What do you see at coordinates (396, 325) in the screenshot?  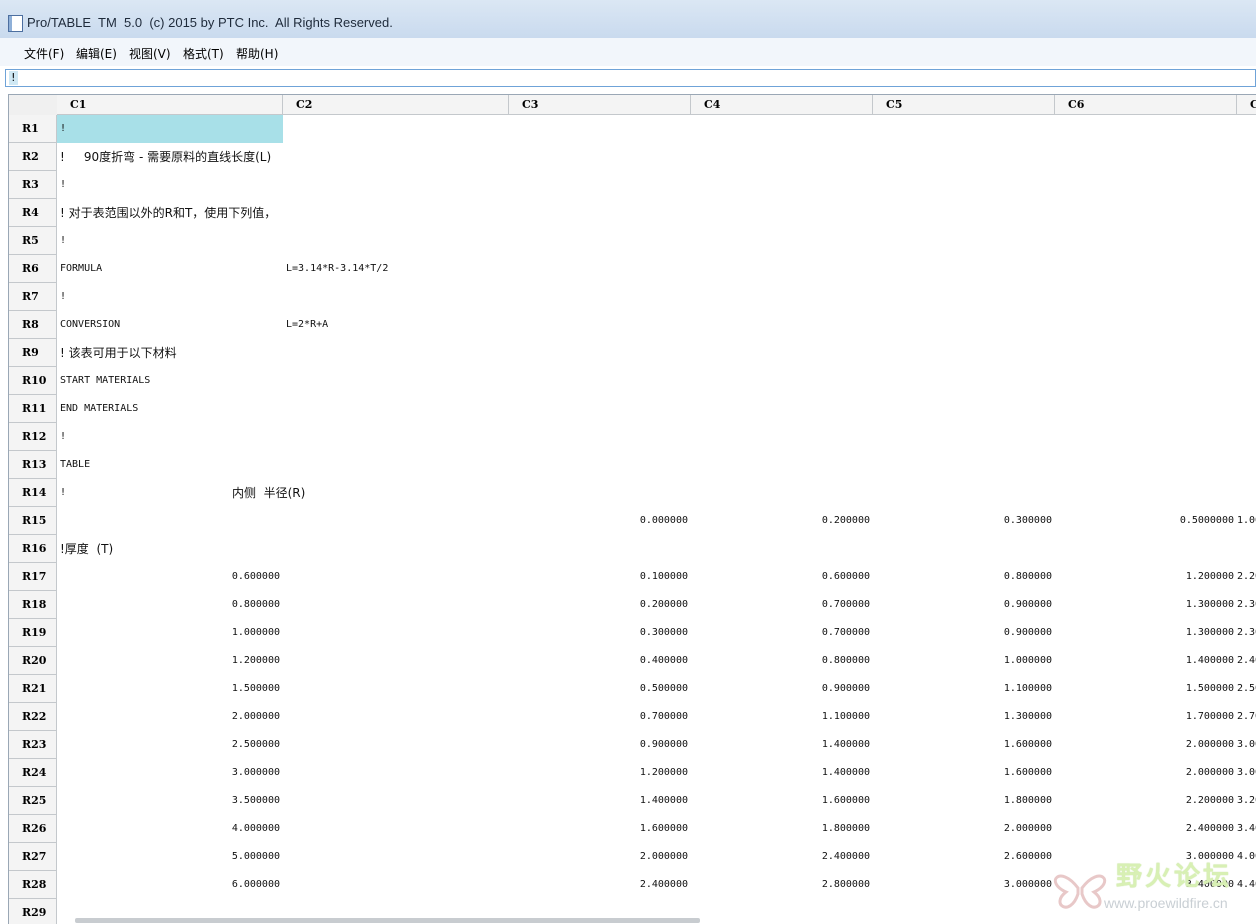 I see `table-cell-c2: L=2*R+A` at bounding box center [396, 325].